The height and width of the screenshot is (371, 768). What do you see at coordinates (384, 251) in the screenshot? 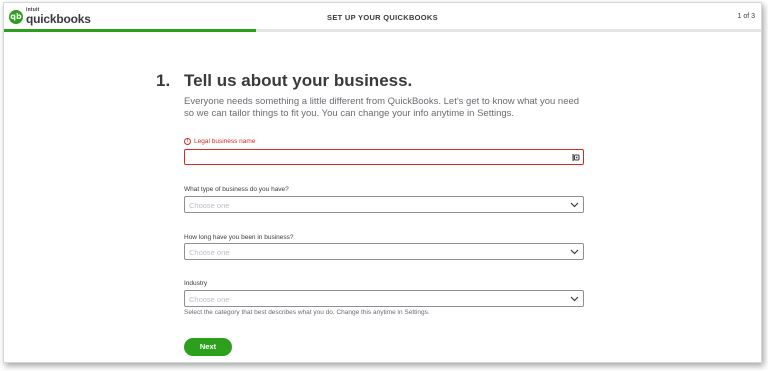
I see `business-age-select: Choose one` at bounding box center [384, 251].